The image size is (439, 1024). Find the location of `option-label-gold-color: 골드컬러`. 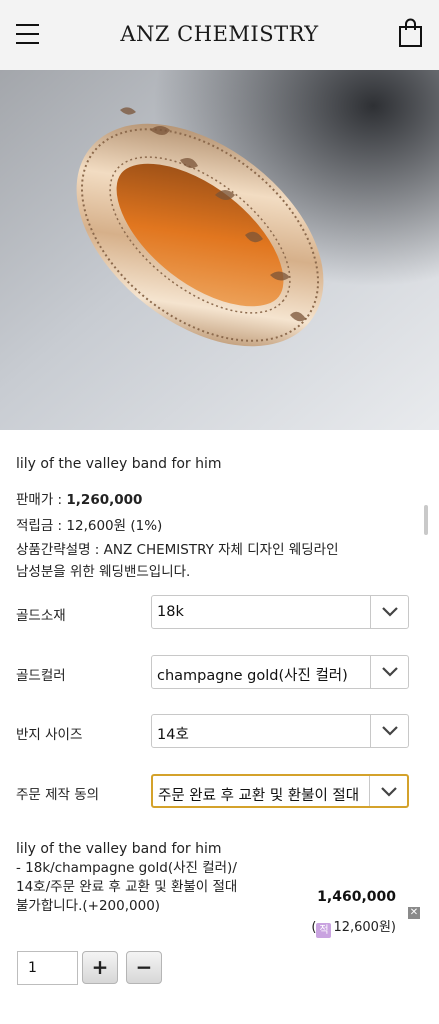

option-label-gold-color: 골드컬러 is located at coordinates (41, 676).